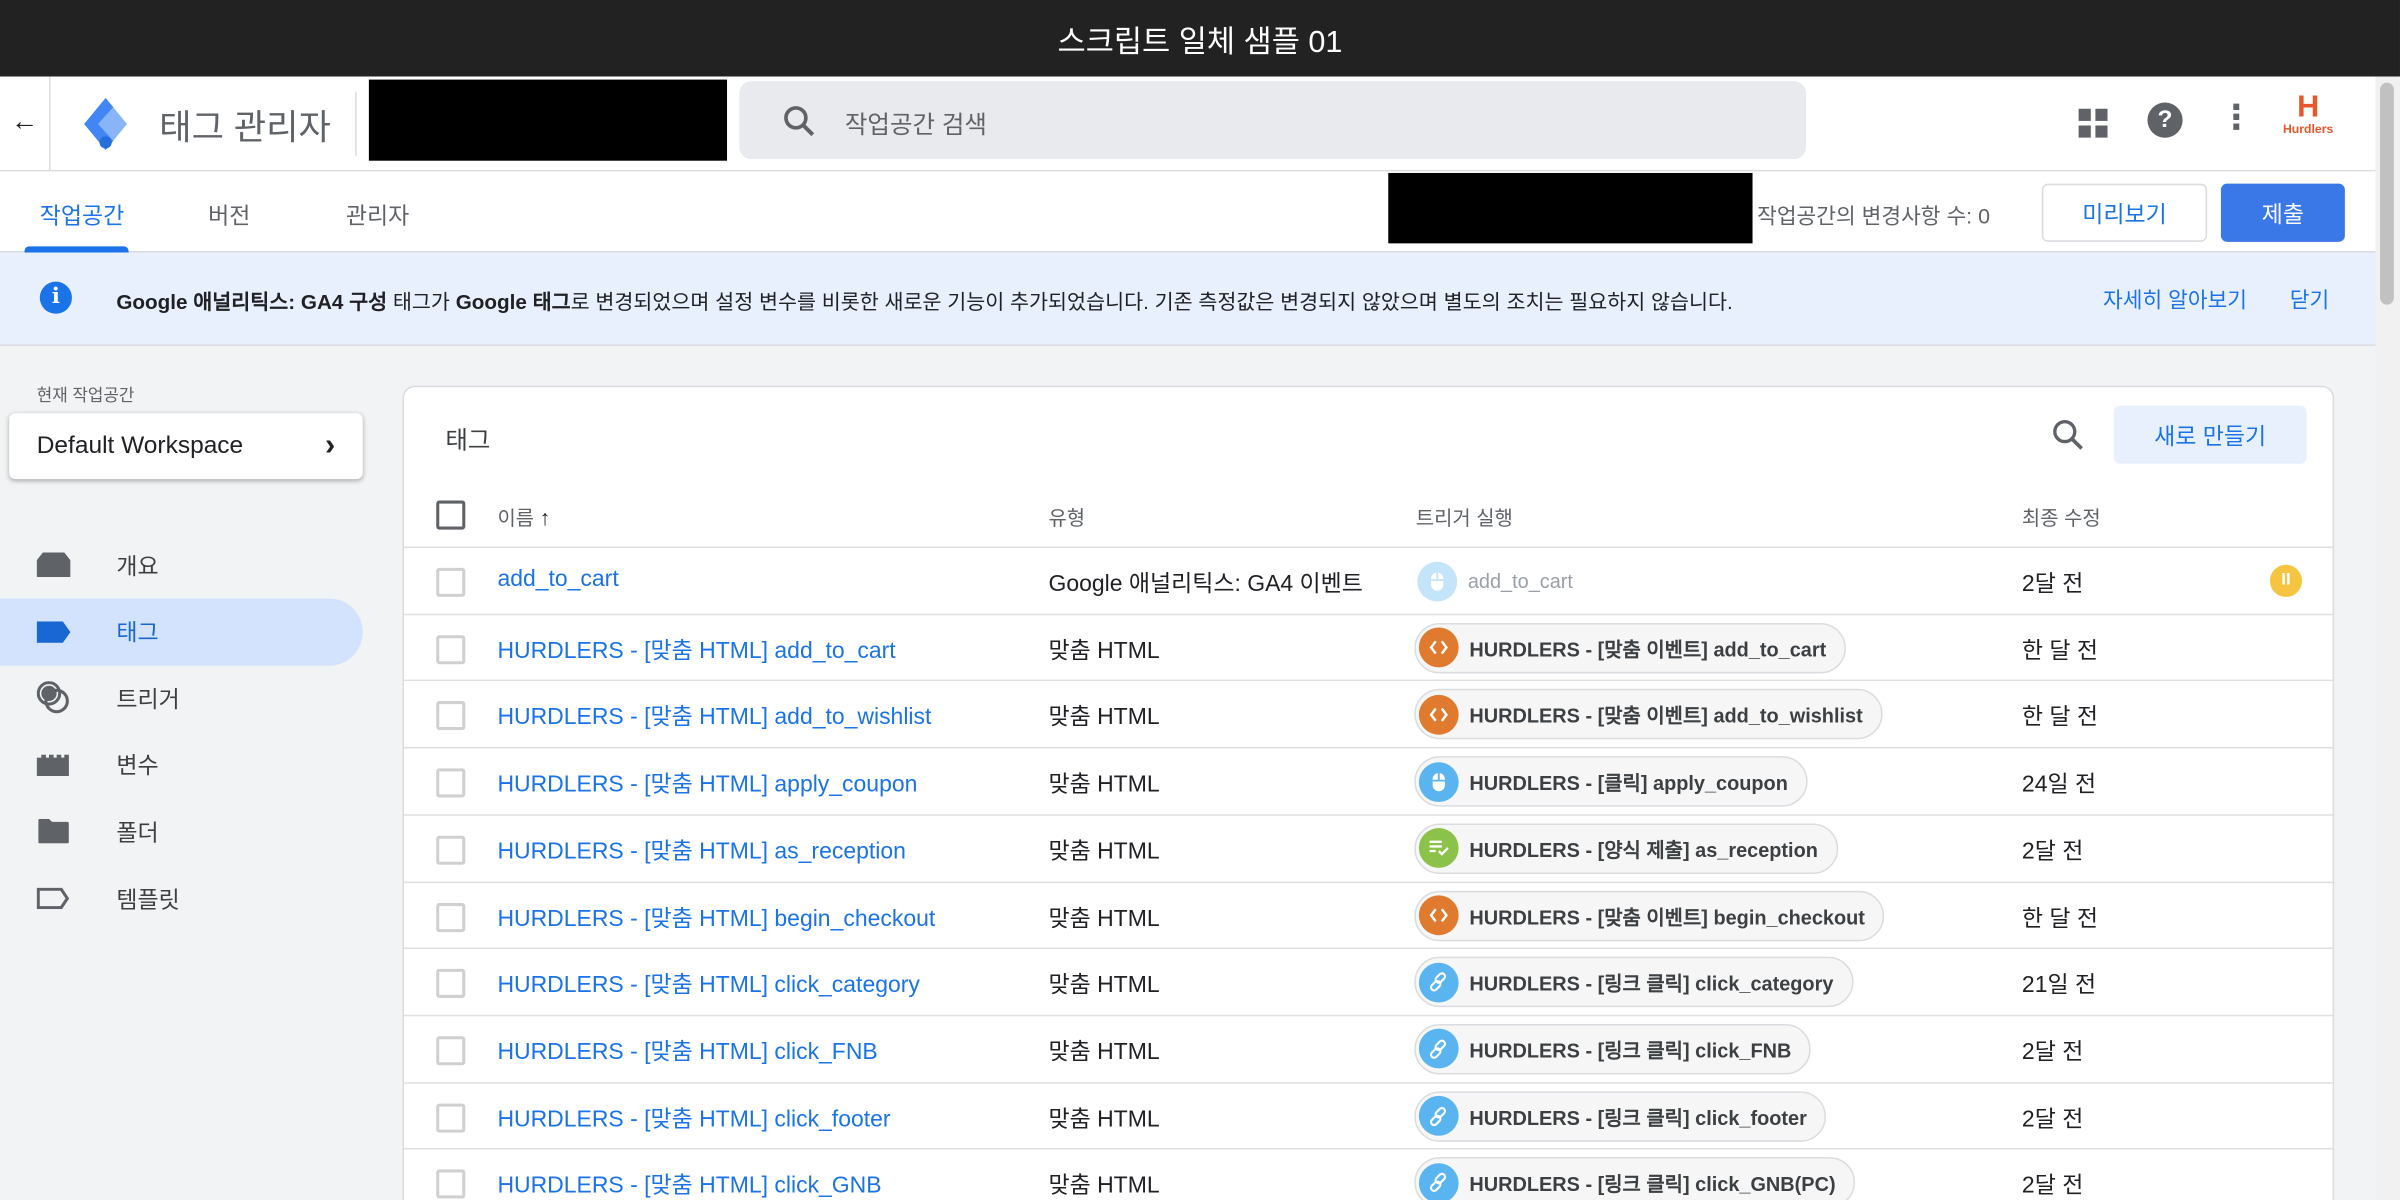 This screenshot has height=1200, width=2400. Describe the element at coordinates (689, 1184) in the screenshot. I see `tag-name-link: HURDLERS - [맞춤 HTML] click_GNB` at that location.